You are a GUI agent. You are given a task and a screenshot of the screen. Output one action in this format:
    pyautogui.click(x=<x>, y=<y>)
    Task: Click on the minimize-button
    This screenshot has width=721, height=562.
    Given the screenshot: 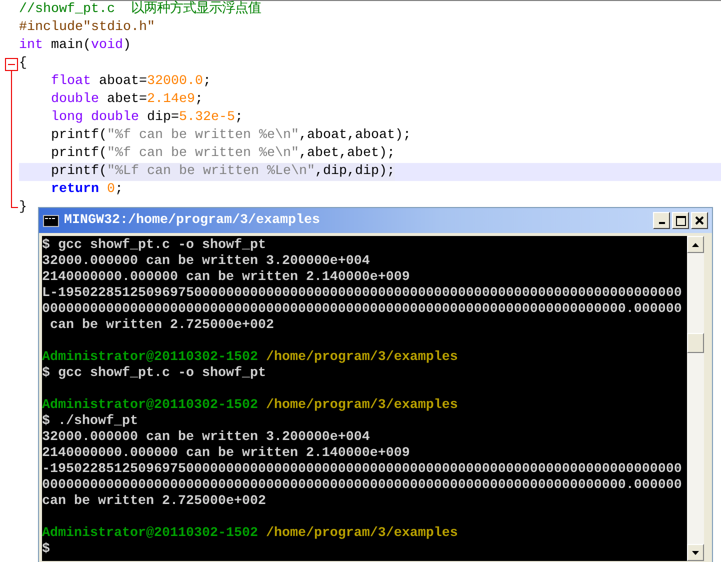 What is the action you would take?
    pyautogui.click(x=661, y=220)
    